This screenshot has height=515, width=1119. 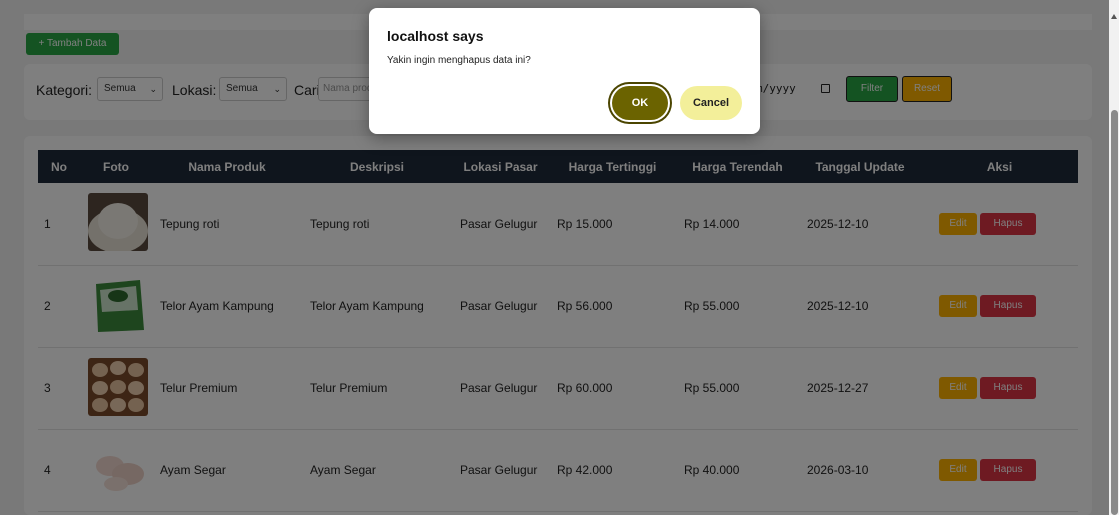 I want to click on scrollbar-thumb, so click(x=1114, y=312).